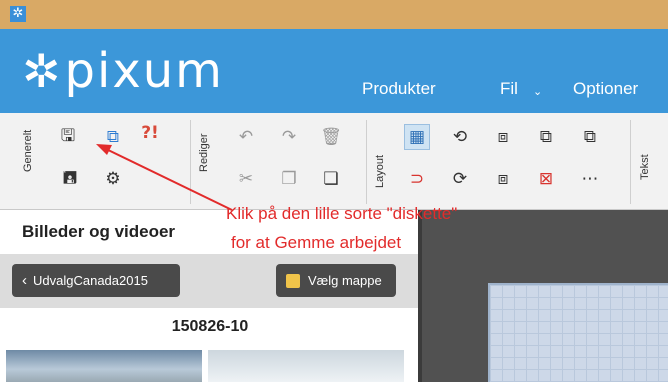 The image size is (668, 382). I want to click on folder-icon, so click(293, 280).